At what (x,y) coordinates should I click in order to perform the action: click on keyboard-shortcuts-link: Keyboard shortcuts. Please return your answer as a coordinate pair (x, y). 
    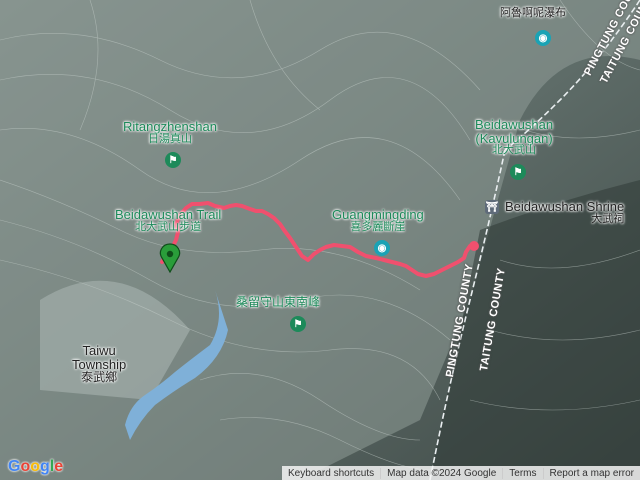
    Looking at the image, I should click on (331, 473).